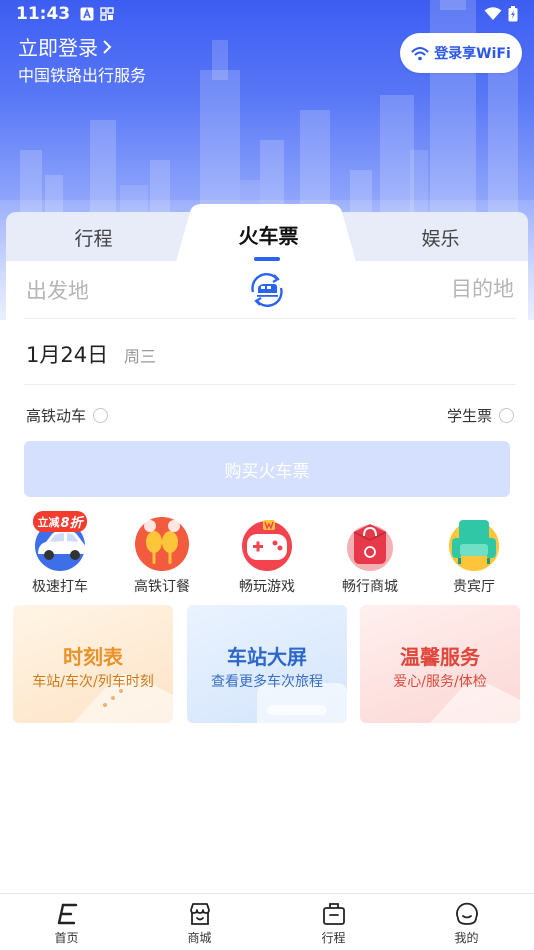  I want to click on shopping-bag-icon, so click(370, 547).